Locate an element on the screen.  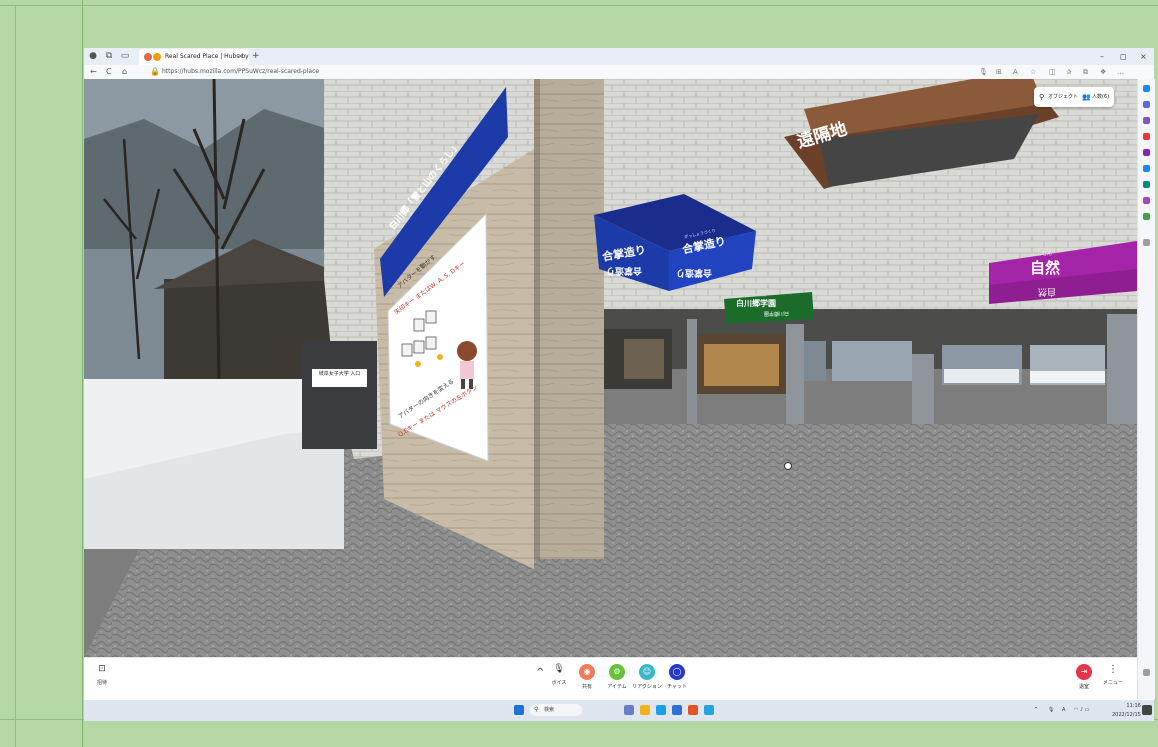
sign-shizen-text: 自然 is located at coordinates (1045, 268).